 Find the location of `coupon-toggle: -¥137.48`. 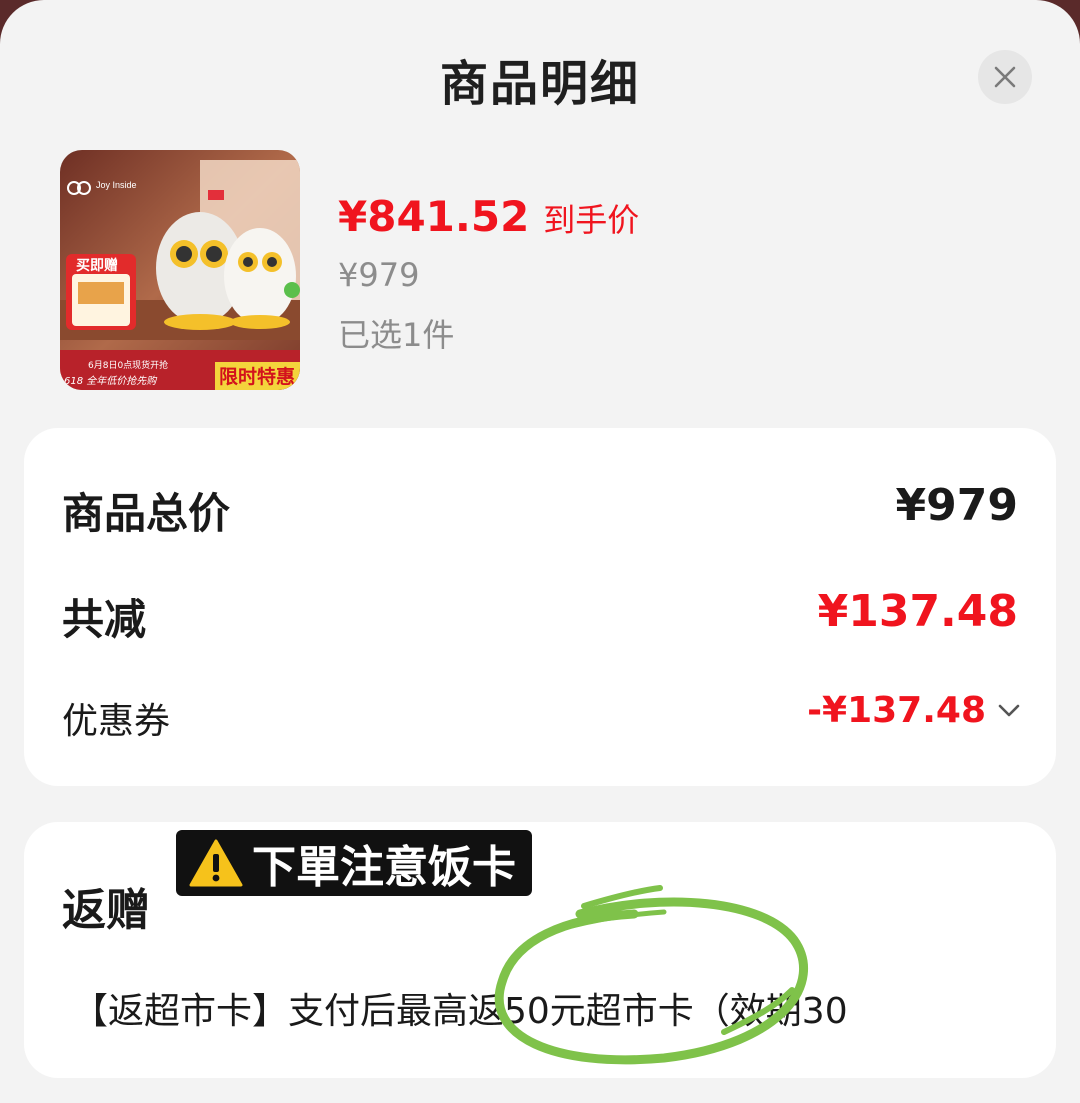

coupon-toggle: -¥137.48 is located at coordinates (913, 710).